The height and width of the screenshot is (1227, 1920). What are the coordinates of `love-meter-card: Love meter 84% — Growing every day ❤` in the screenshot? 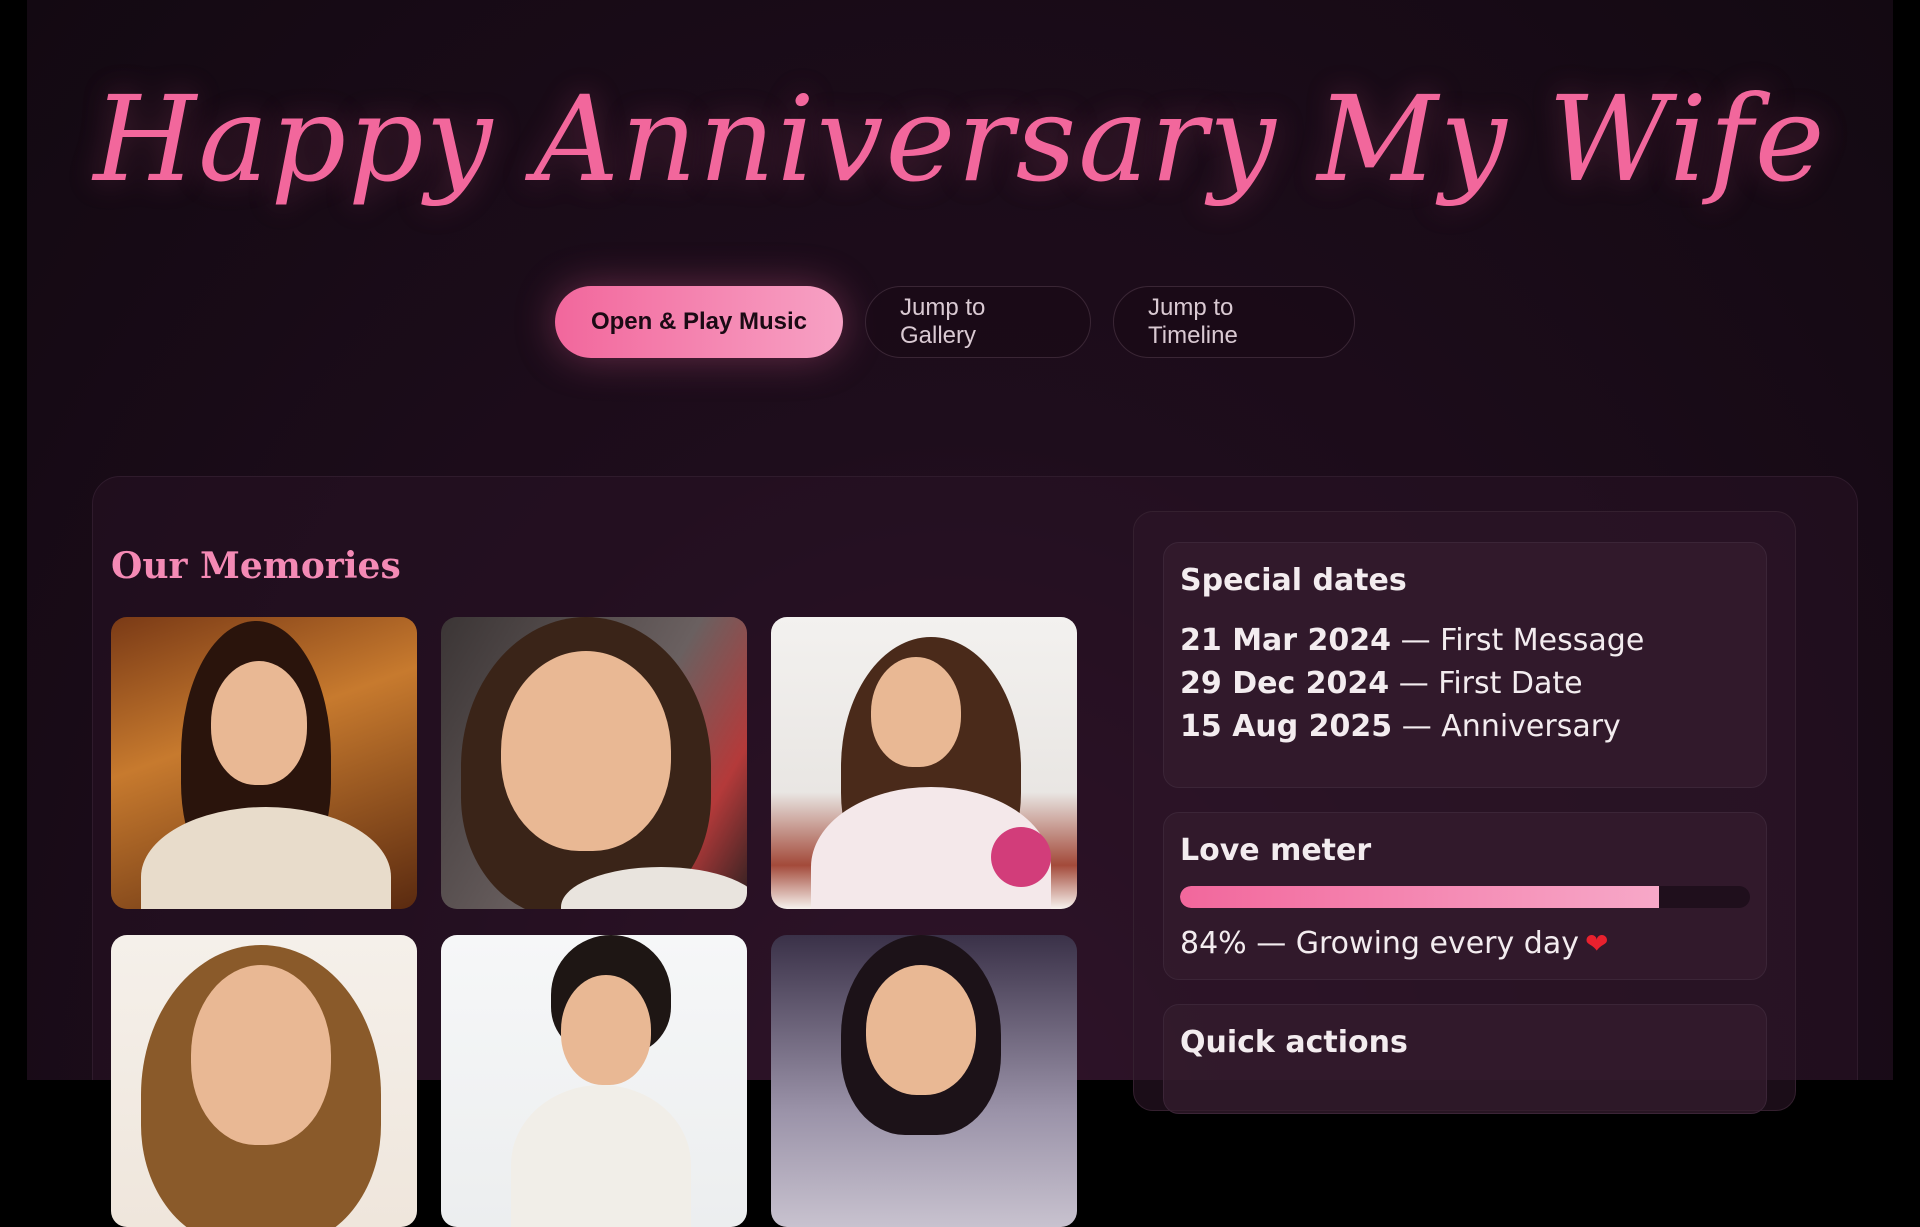 It's located at (1465, 896).